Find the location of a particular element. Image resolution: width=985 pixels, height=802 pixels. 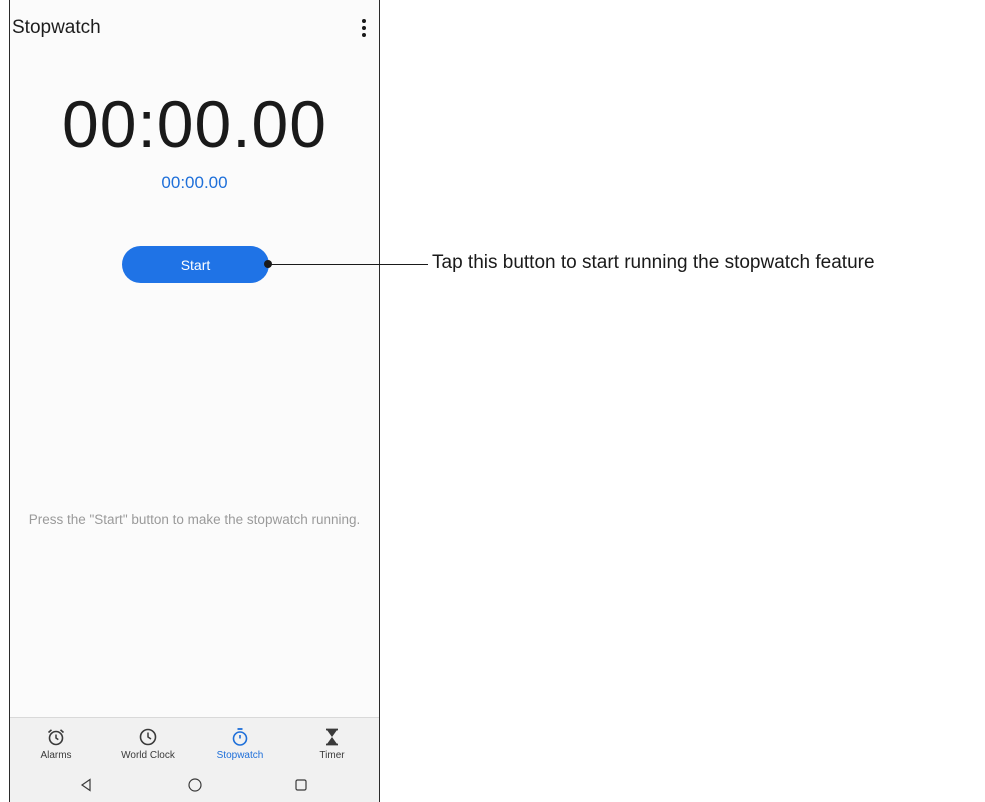

recents-icon is located at coordinates (301, 785).